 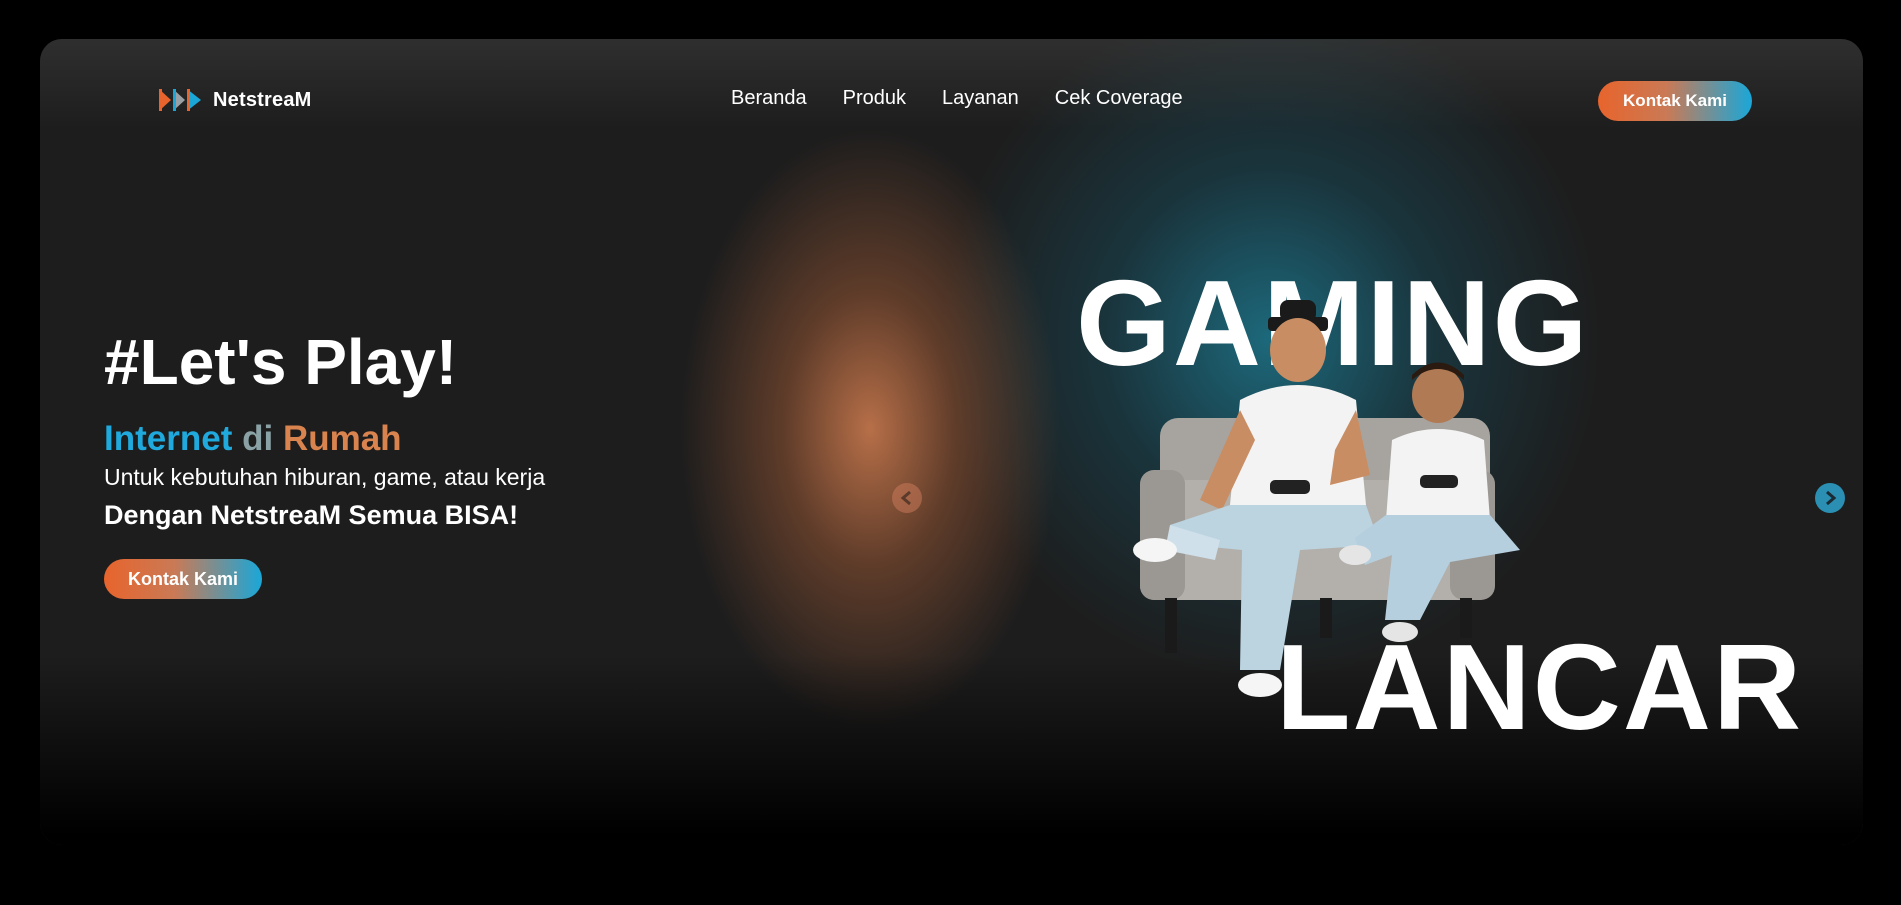 What do you see at coordinates (183, 579) in the screenshot?
I see `hero-contact-button: Kontak Kami` at bounding box center [183, 579].